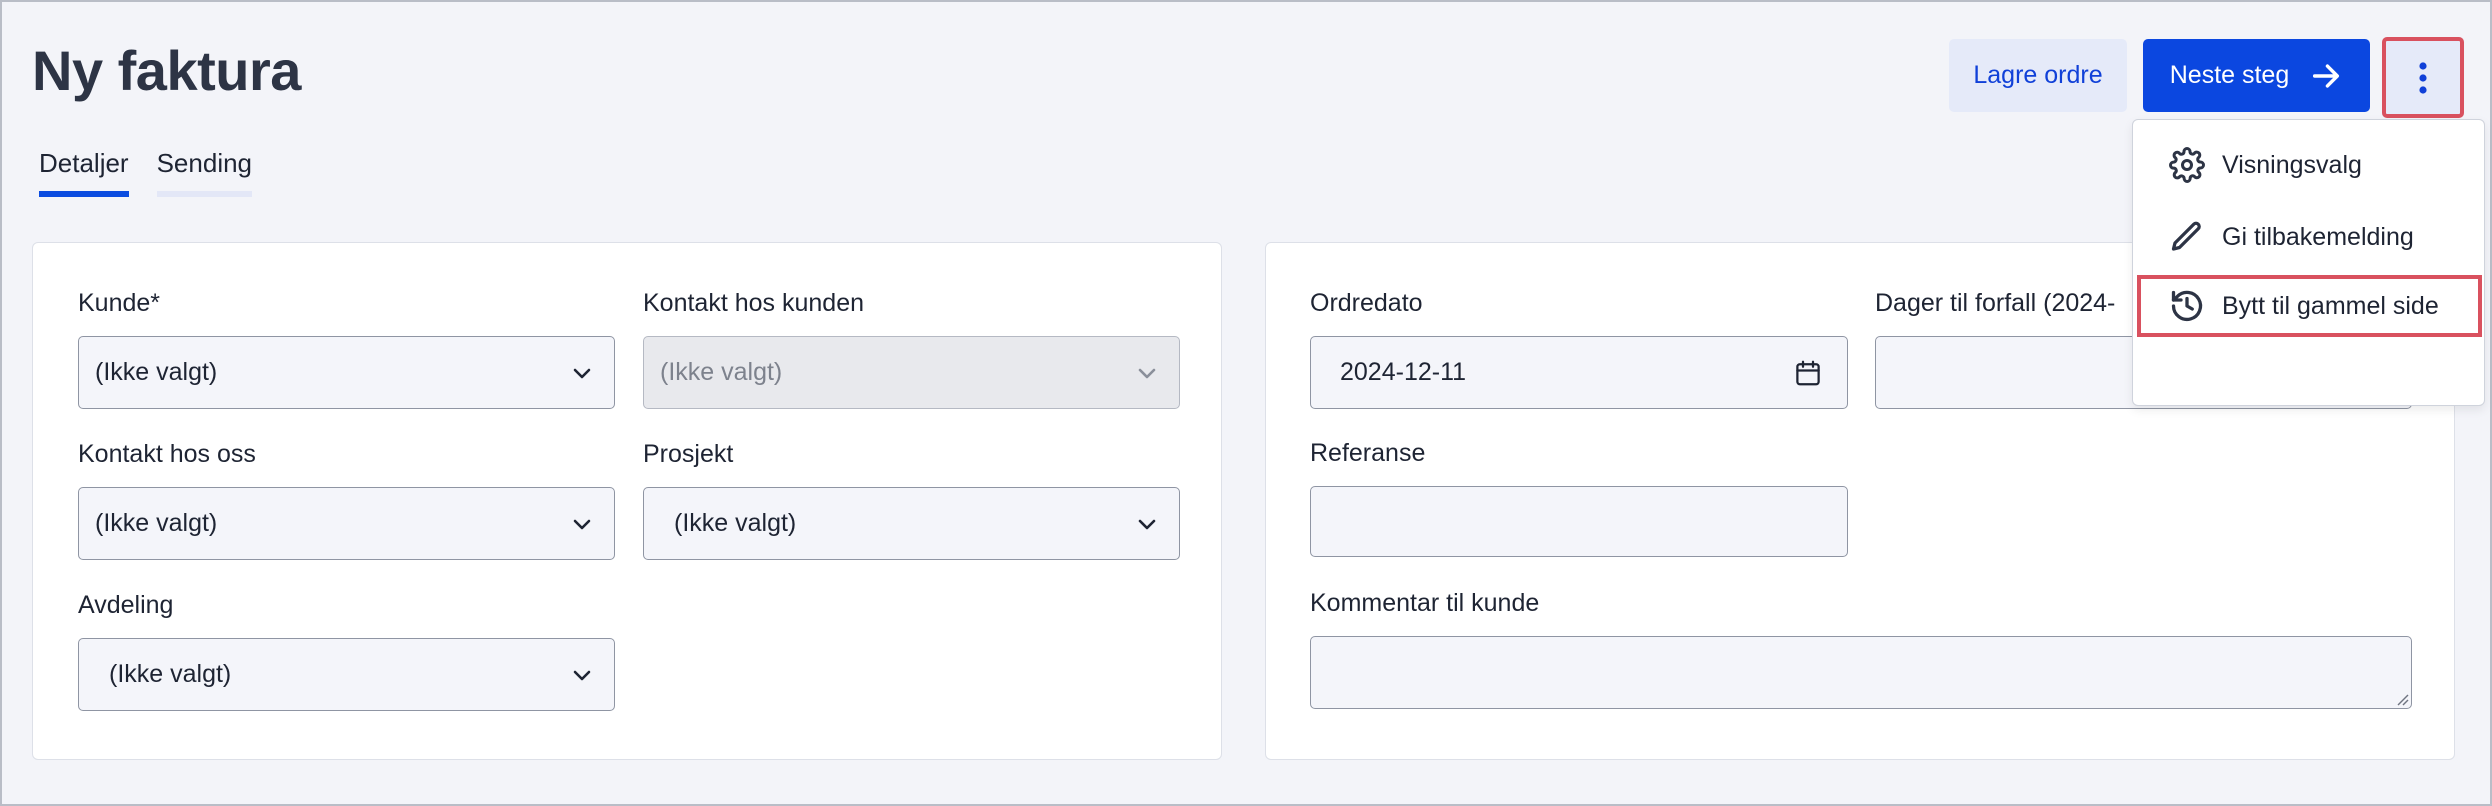 This screenshot has width=2492, height=806. I want to click on page-title: Ny faktura, so click(166, 70).